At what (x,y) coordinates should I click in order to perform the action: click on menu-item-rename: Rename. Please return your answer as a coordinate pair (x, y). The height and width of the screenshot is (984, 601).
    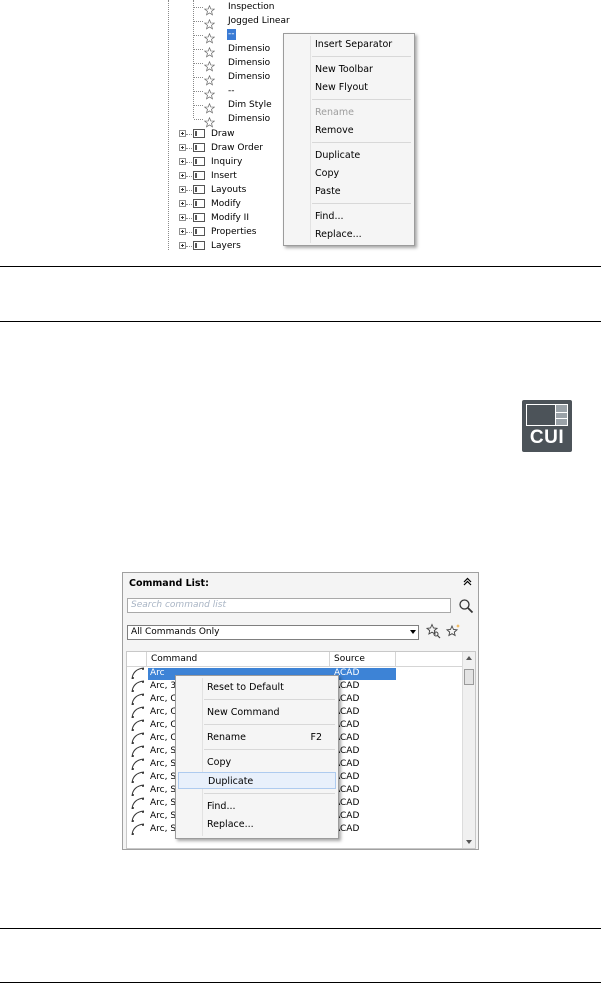
    Looking at the image, I should click on (334, 112).